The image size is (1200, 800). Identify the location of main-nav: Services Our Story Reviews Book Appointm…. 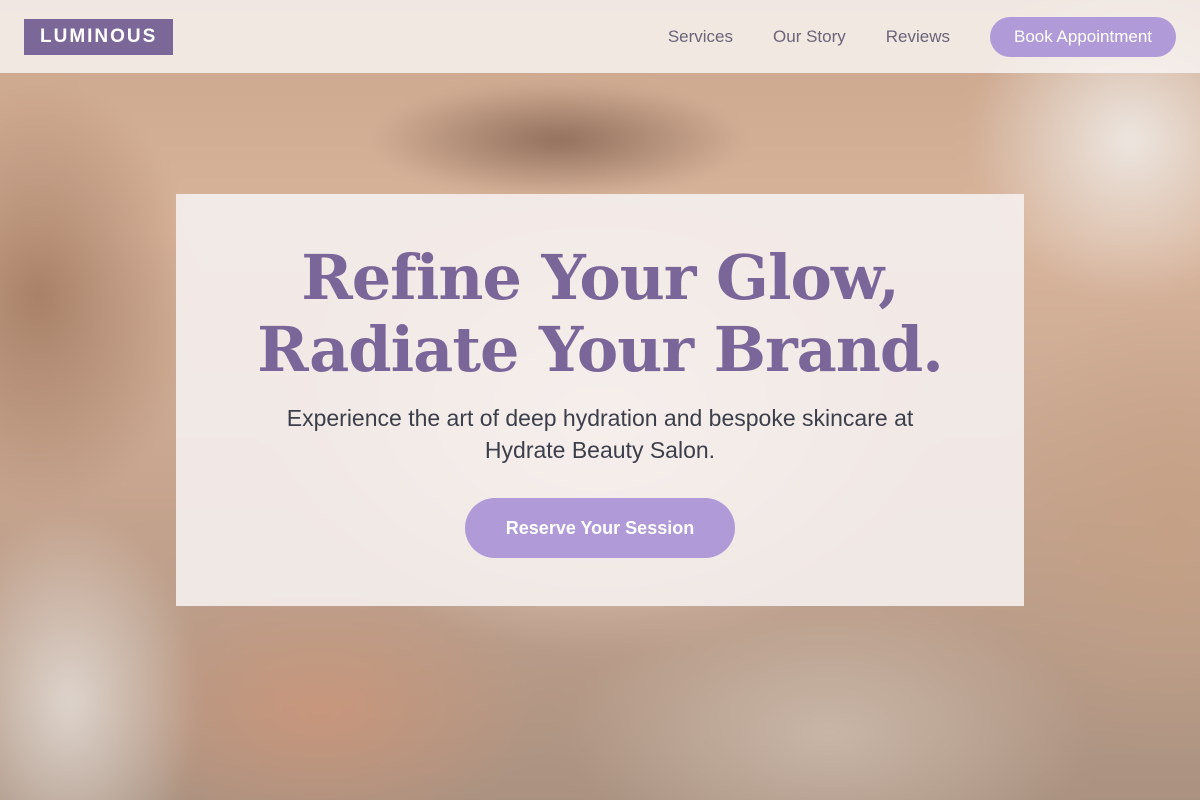
(922, 36).